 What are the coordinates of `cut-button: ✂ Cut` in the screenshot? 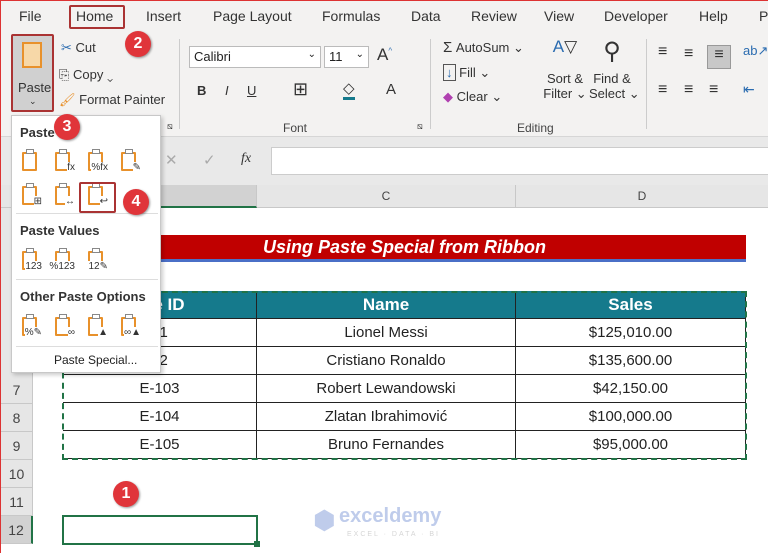 It's located at (78, 48).